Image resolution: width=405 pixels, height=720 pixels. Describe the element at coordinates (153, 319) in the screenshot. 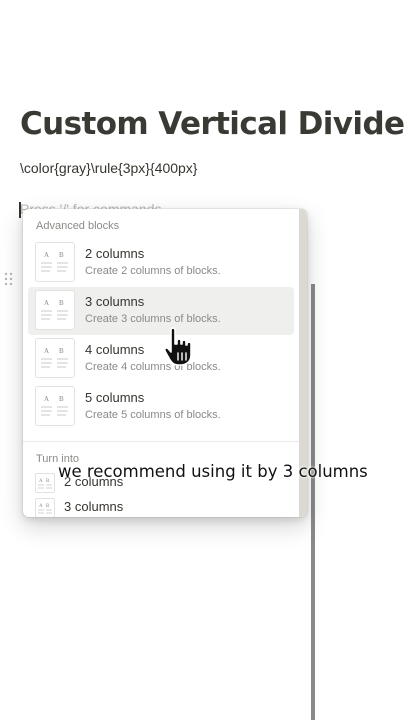

I see `menu-item-description: Create 3 columns of blocks.` at that location.